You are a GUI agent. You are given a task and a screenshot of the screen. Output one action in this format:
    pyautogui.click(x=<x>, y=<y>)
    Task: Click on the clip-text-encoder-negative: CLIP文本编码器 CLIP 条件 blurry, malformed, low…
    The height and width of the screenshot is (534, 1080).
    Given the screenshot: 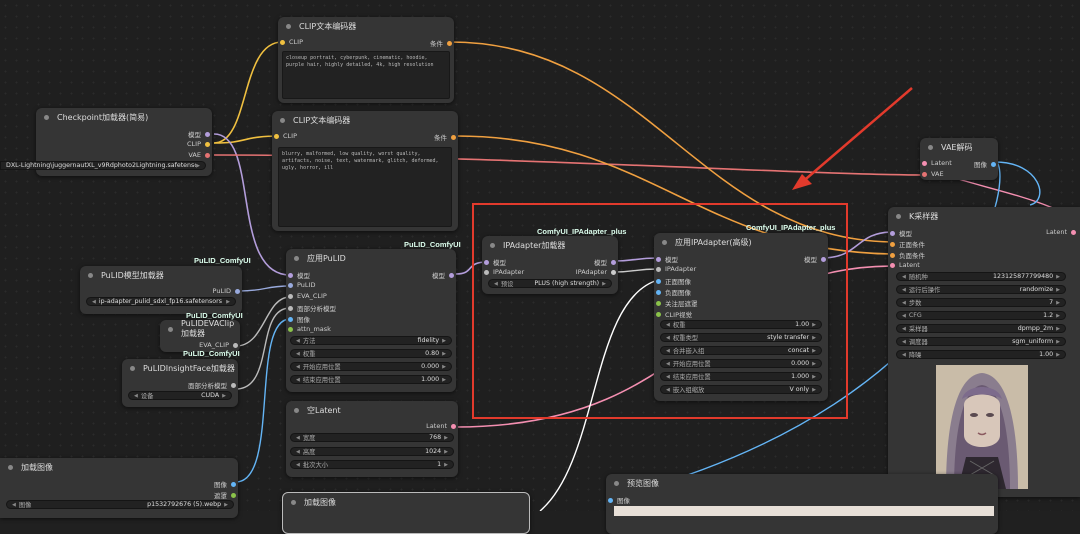 What is the action you would take?
    pyautogui.click(x=365, y=171)
    